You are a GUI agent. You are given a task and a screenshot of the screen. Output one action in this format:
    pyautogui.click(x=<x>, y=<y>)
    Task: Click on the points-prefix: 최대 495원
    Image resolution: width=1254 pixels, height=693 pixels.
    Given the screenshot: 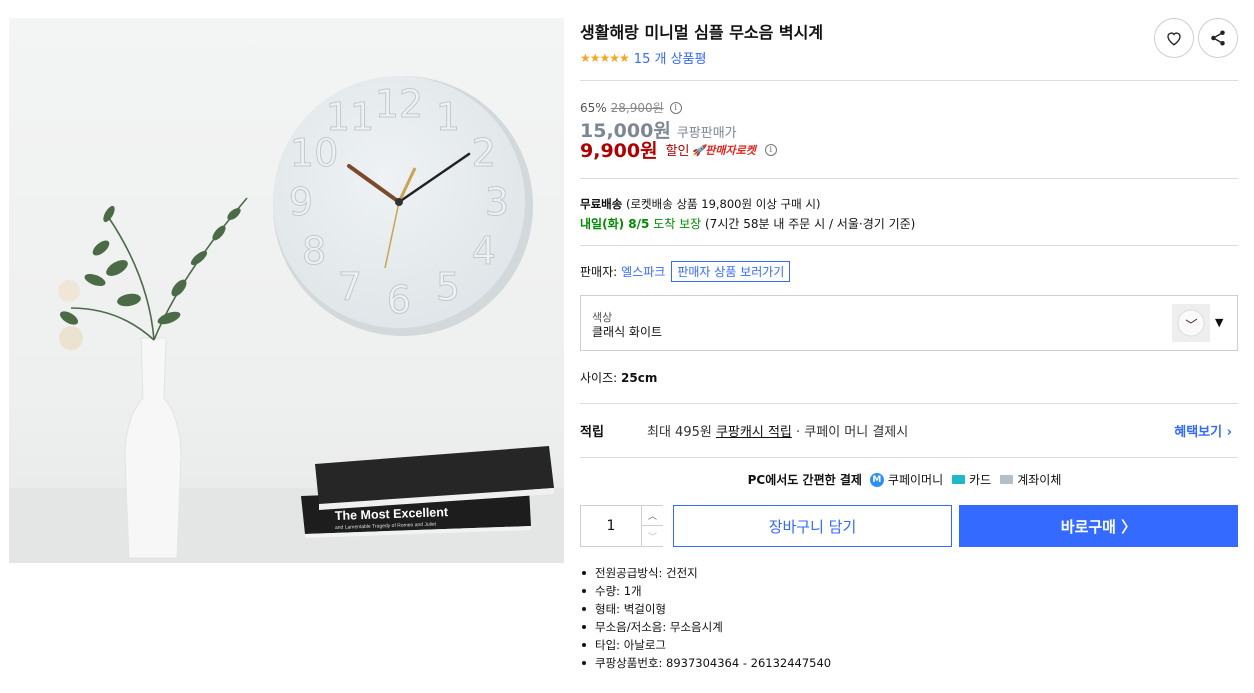 What is the action you would take?
    pyautogui.click(x=679, y=432)
    